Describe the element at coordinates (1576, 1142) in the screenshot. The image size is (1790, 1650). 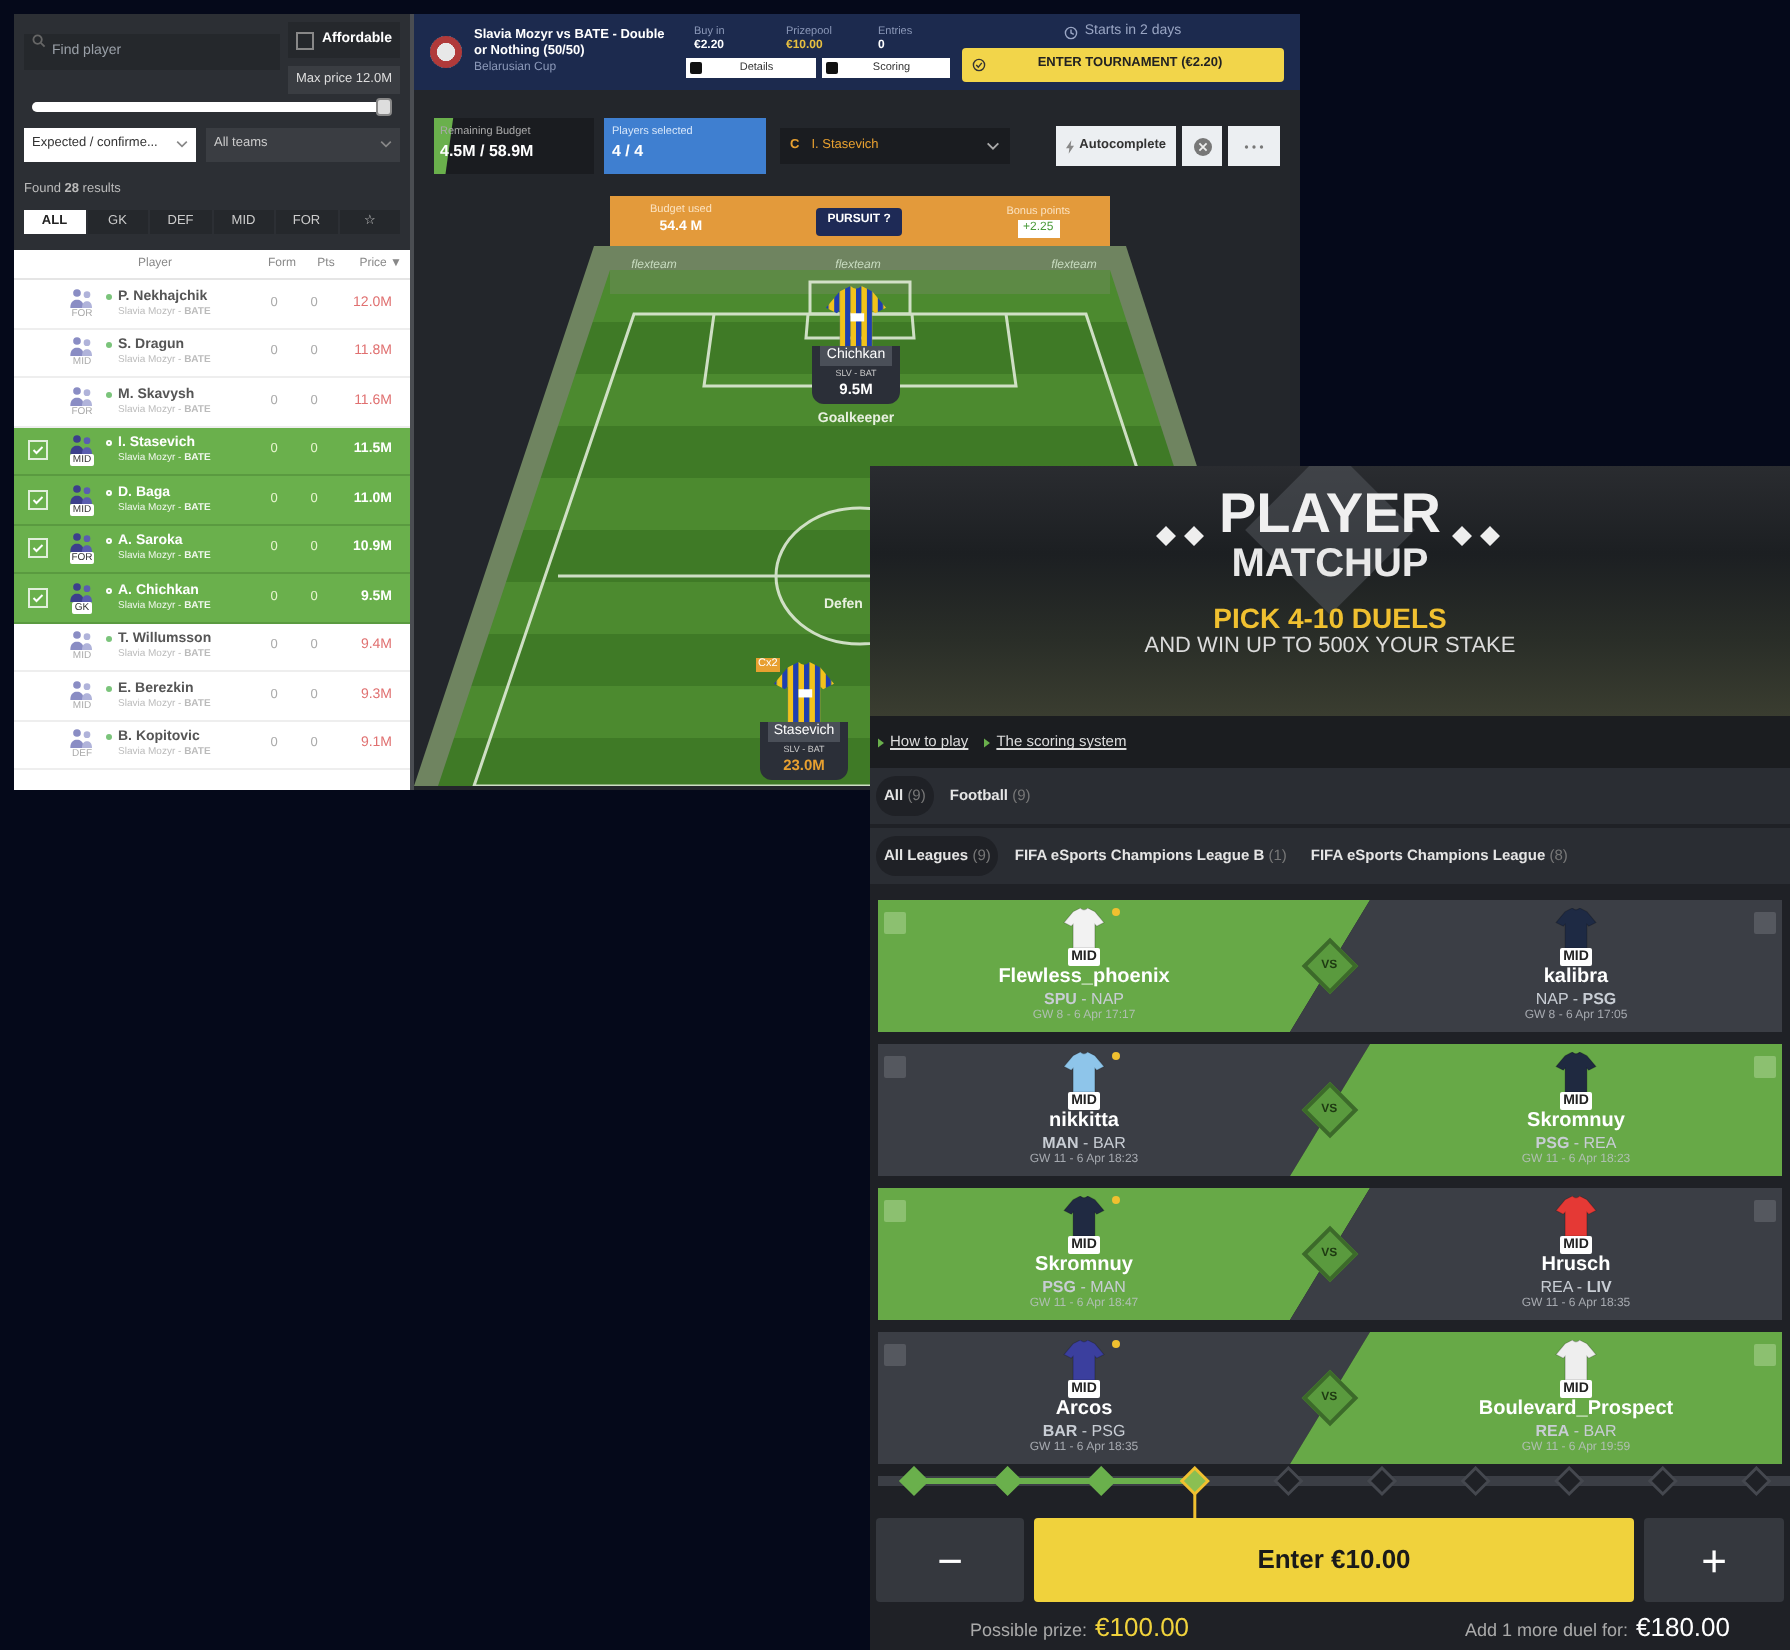
I see `duel-player-teams: PSG - REA` at that location.